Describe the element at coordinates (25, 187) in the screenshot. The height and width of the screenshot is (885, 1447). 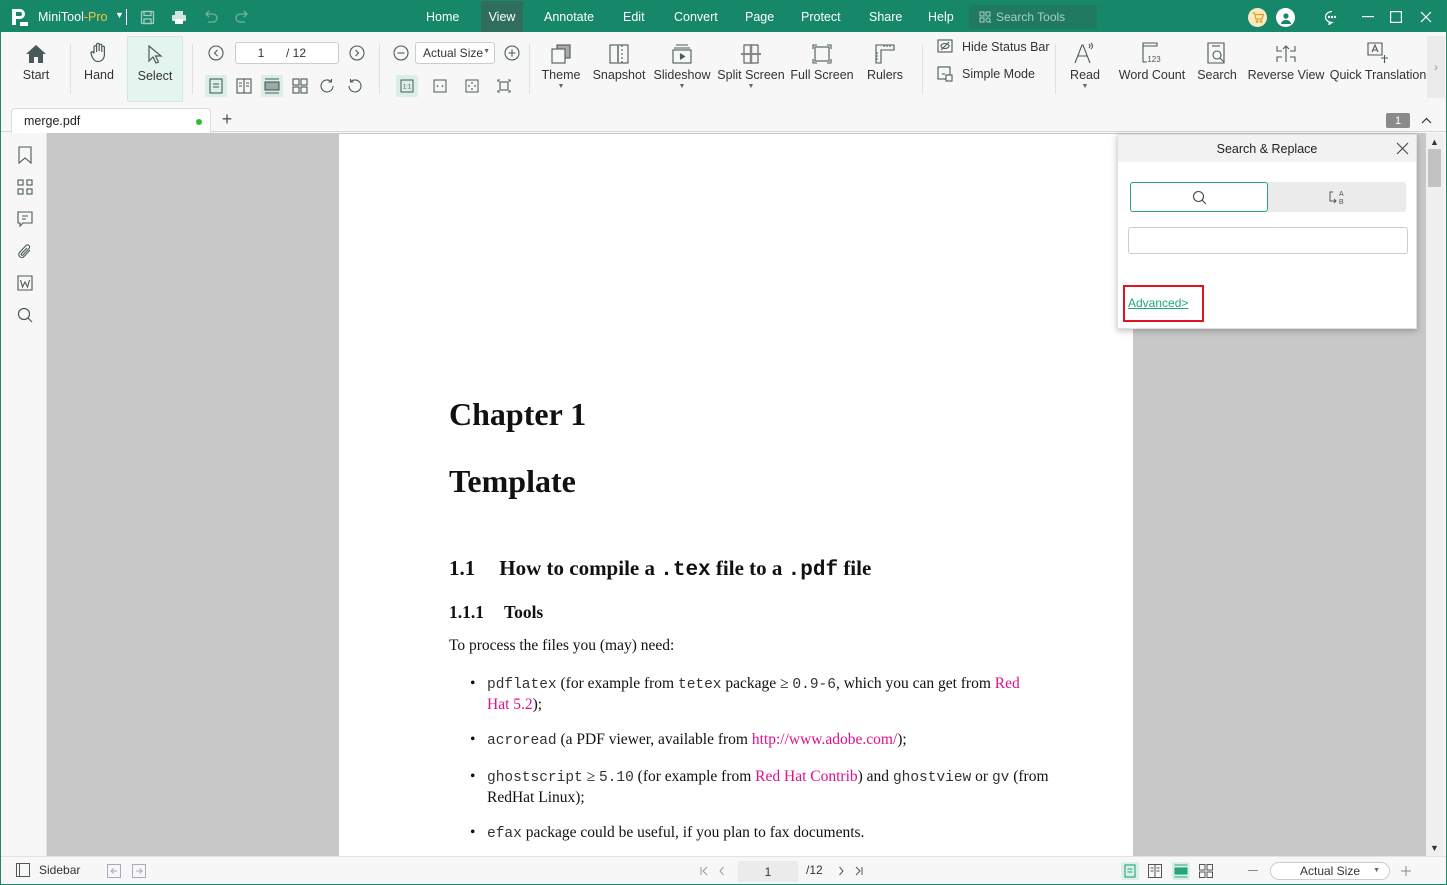
I see `thumbnails-icon` at that location.